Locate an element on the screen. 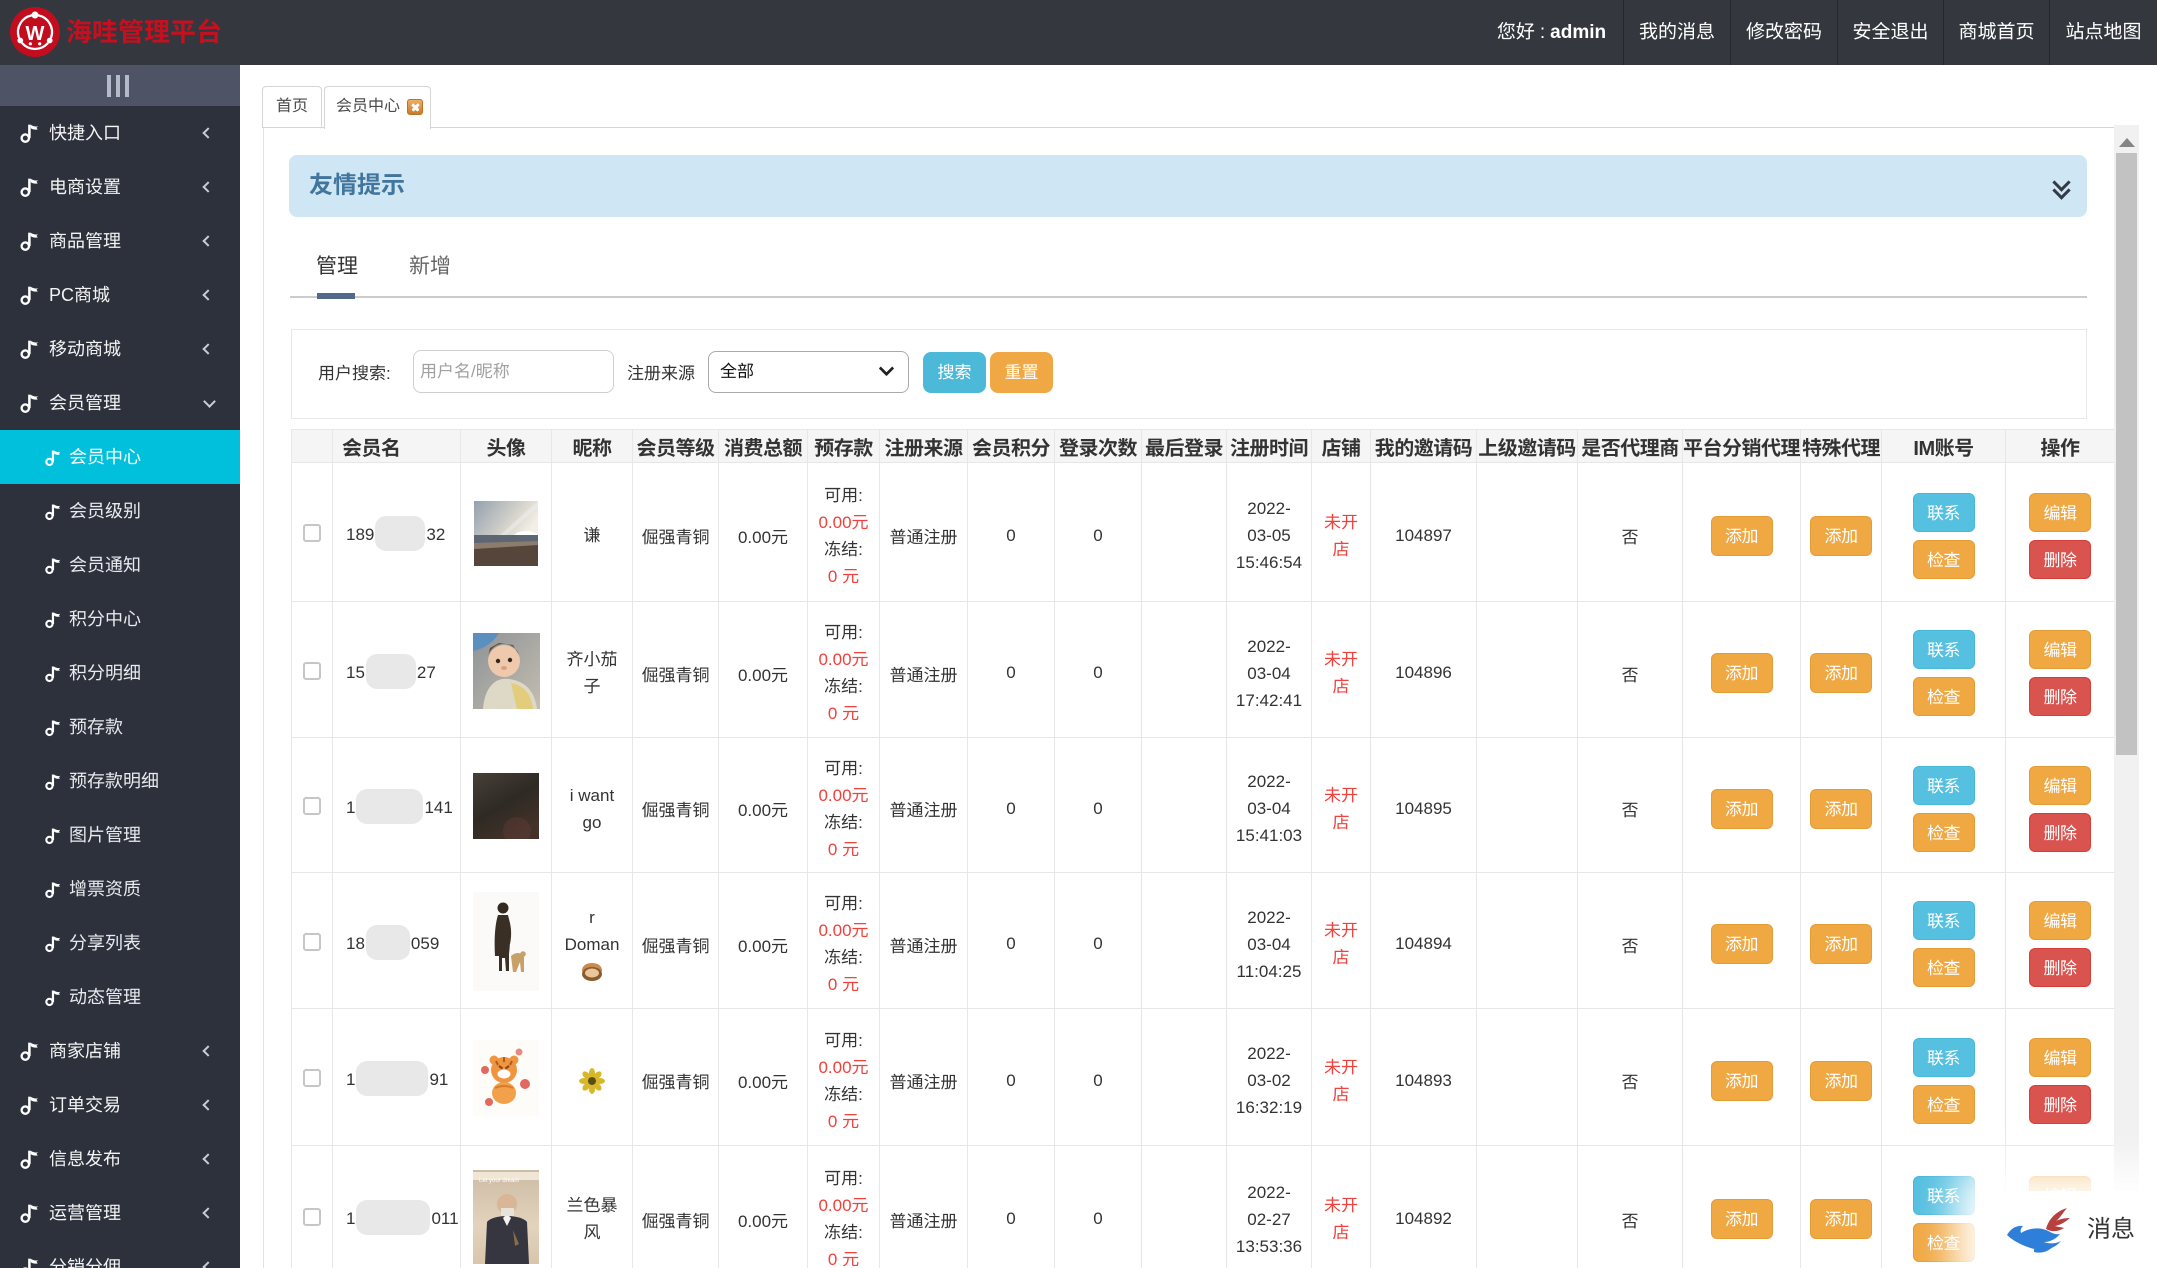 This screenshot has height=1268, width=2157. svg-text: W is located at coordinates (35, 34).